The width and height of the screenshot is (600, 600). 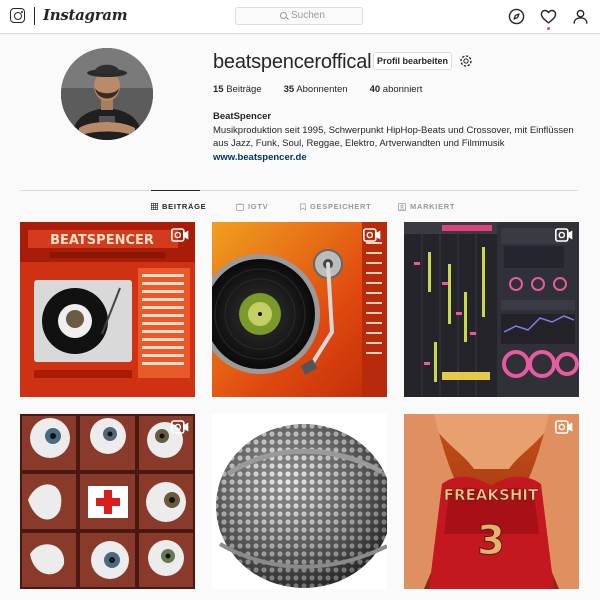 What do you see at coordinates (34, 16) in the screenshot?
I see `logo-divider` at bounding box center [34, 16].